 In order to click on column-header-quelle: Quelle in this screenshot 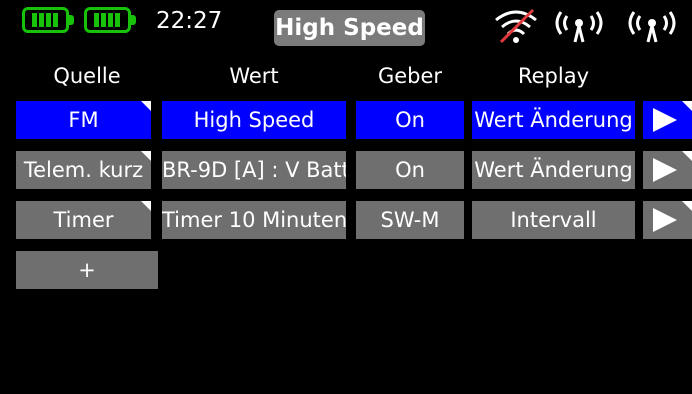, I will do `click(87, 76)`.